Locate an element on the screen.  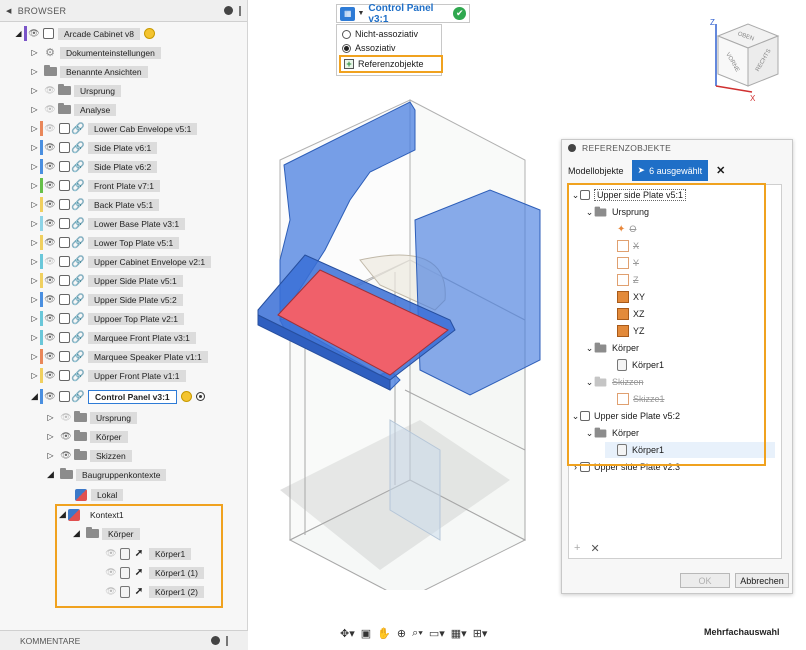
tree-row-sketches: ▷ 👁 Skizzen is located at coordinates (89, 455).